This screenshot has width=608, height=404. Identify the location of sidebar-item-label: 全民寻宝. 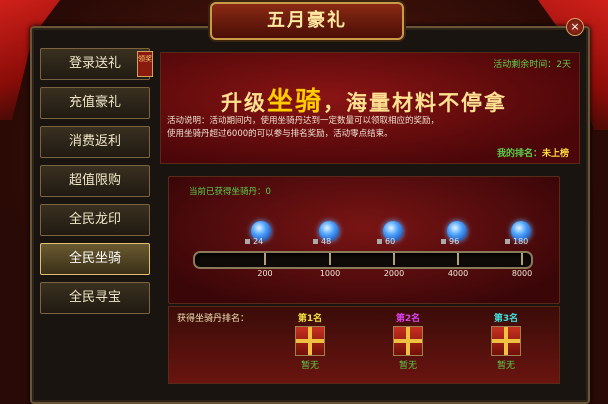
(94, 297).